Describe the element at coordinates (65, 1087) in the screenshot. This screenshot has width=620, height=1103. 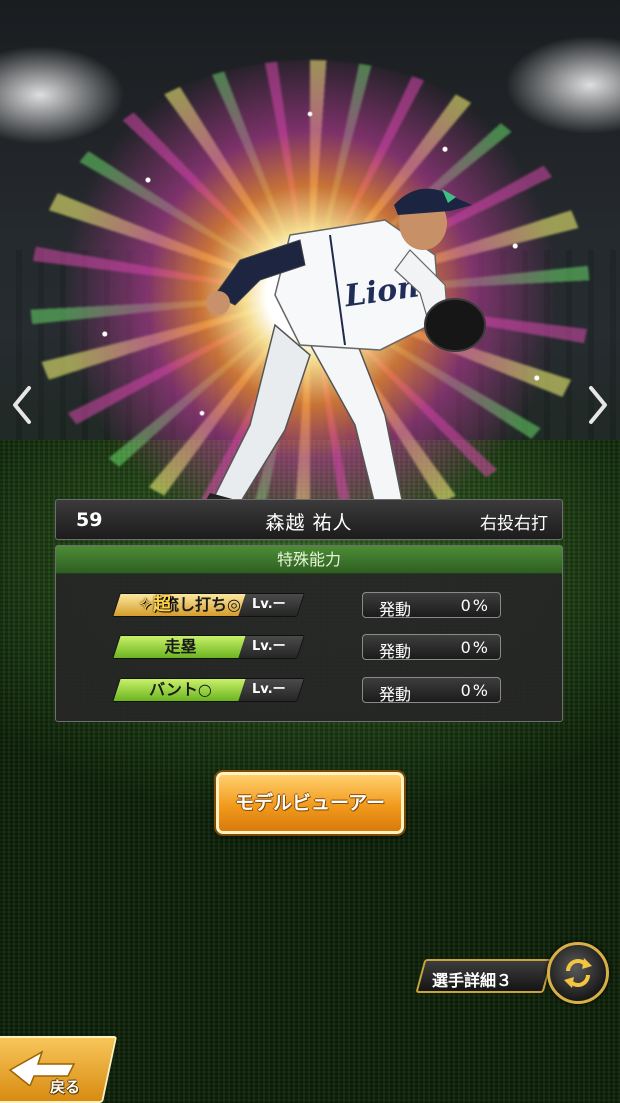
I see `back-label: 戻る` at that location.